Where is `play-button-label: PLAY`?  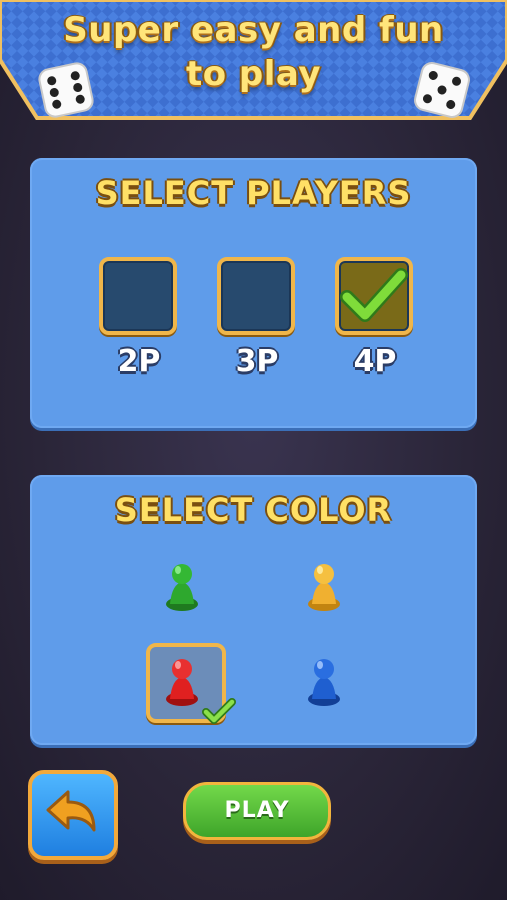 play-button-label: PLAY is located at coordinates (257, 810).